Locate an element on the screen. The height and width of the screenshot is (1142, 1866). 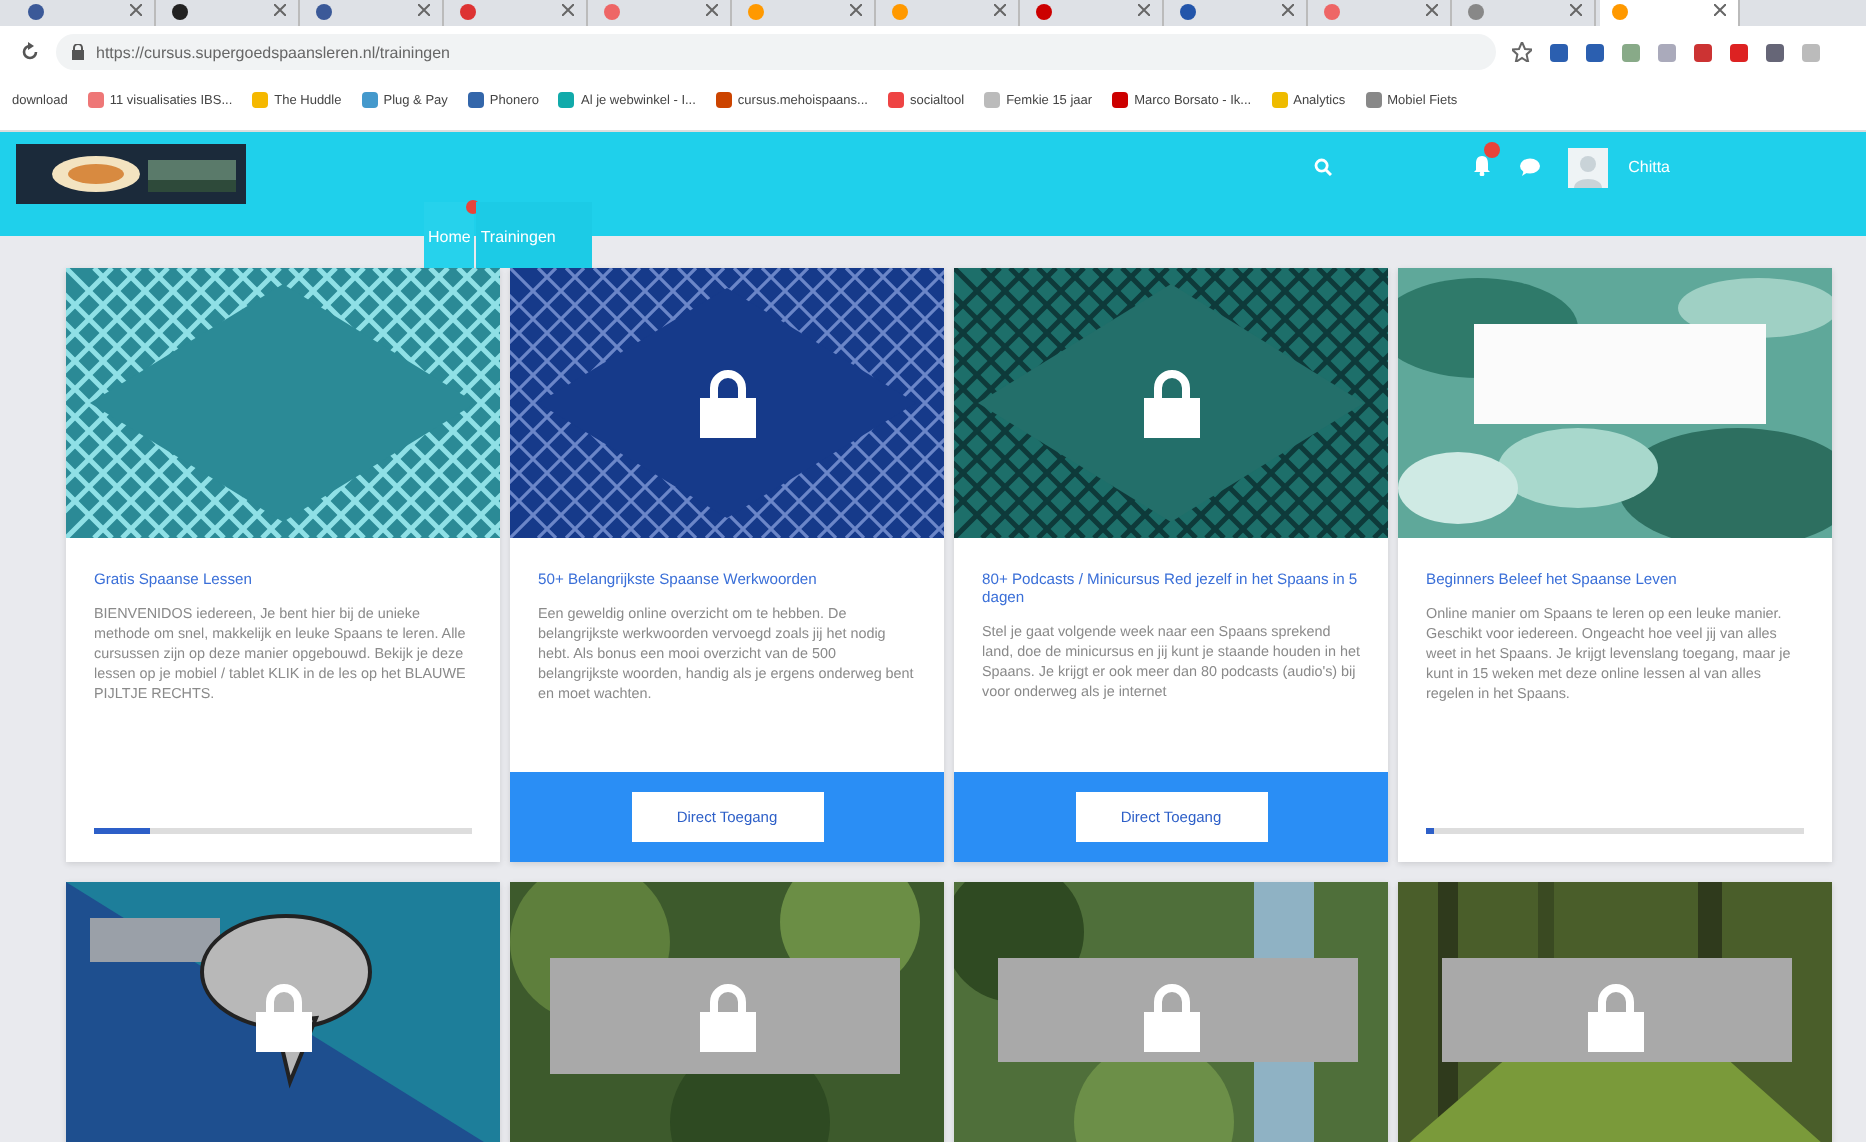
notification-badge is located at coordinates (1492, 149).